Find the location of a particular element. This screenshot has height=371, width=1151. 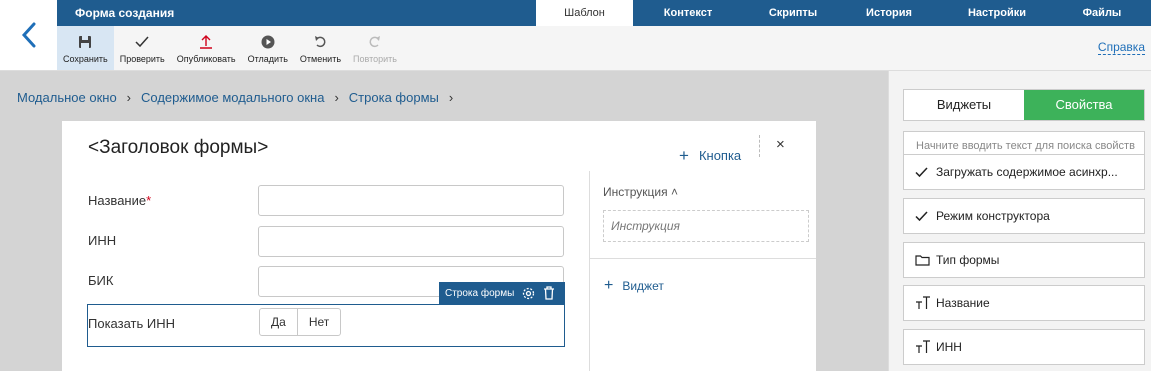

save-button: Сохранить is located at coordinates (85, 48).